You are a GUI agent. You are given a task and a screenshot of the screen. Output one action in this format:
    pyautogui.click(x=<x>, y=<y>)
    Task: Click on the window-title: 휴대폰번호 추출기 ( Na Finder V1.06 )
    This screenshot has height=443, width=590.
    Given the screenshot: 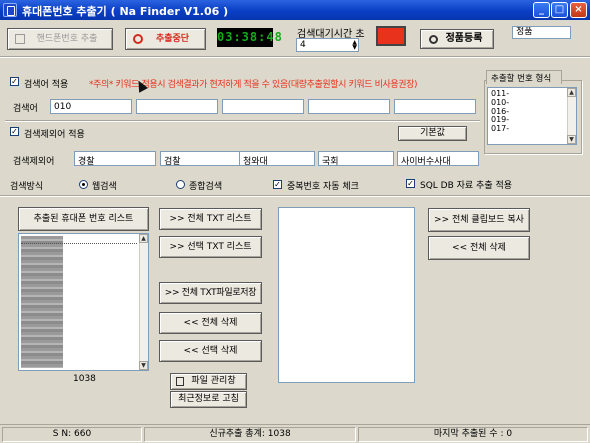 What is the action you would take?
    pyautogui.click(x=125, y=11)
    